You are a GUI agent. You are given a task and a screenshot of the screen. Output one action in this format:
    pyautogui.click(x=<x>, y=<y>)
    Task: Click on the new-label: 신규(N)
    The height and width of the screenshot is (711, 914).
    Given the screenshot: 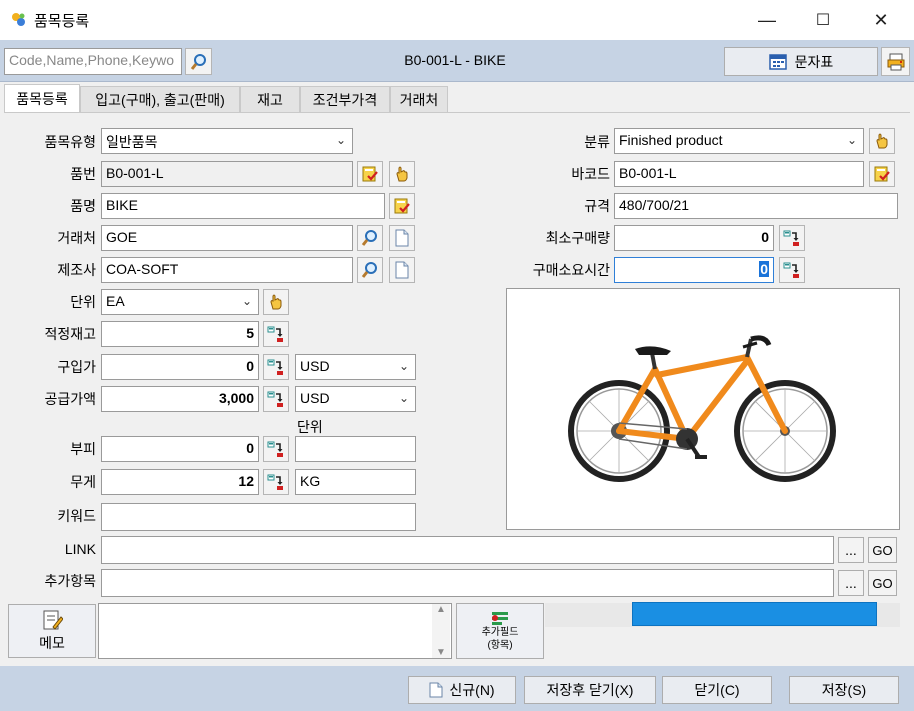 What is the action you would take?
    pyautogui.click(x=472, y=690)
    